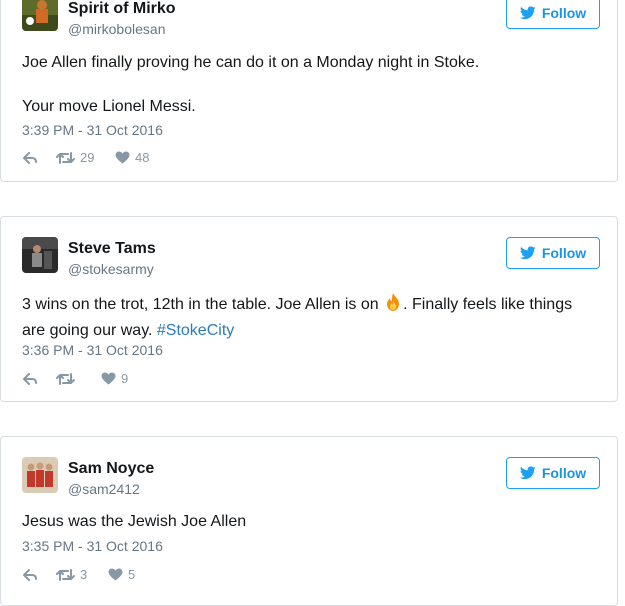 The image size is (625, 606). Describe the element at coordinates (78, 379) in the screenshot. I see `retweet-button` at that location.